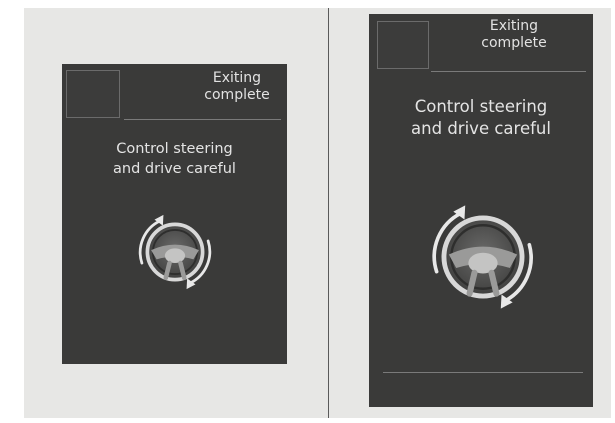  What do you see at coordinates (328, 213) in the screenshot?
I see `panel-divider` at bounding box center [328, 213].